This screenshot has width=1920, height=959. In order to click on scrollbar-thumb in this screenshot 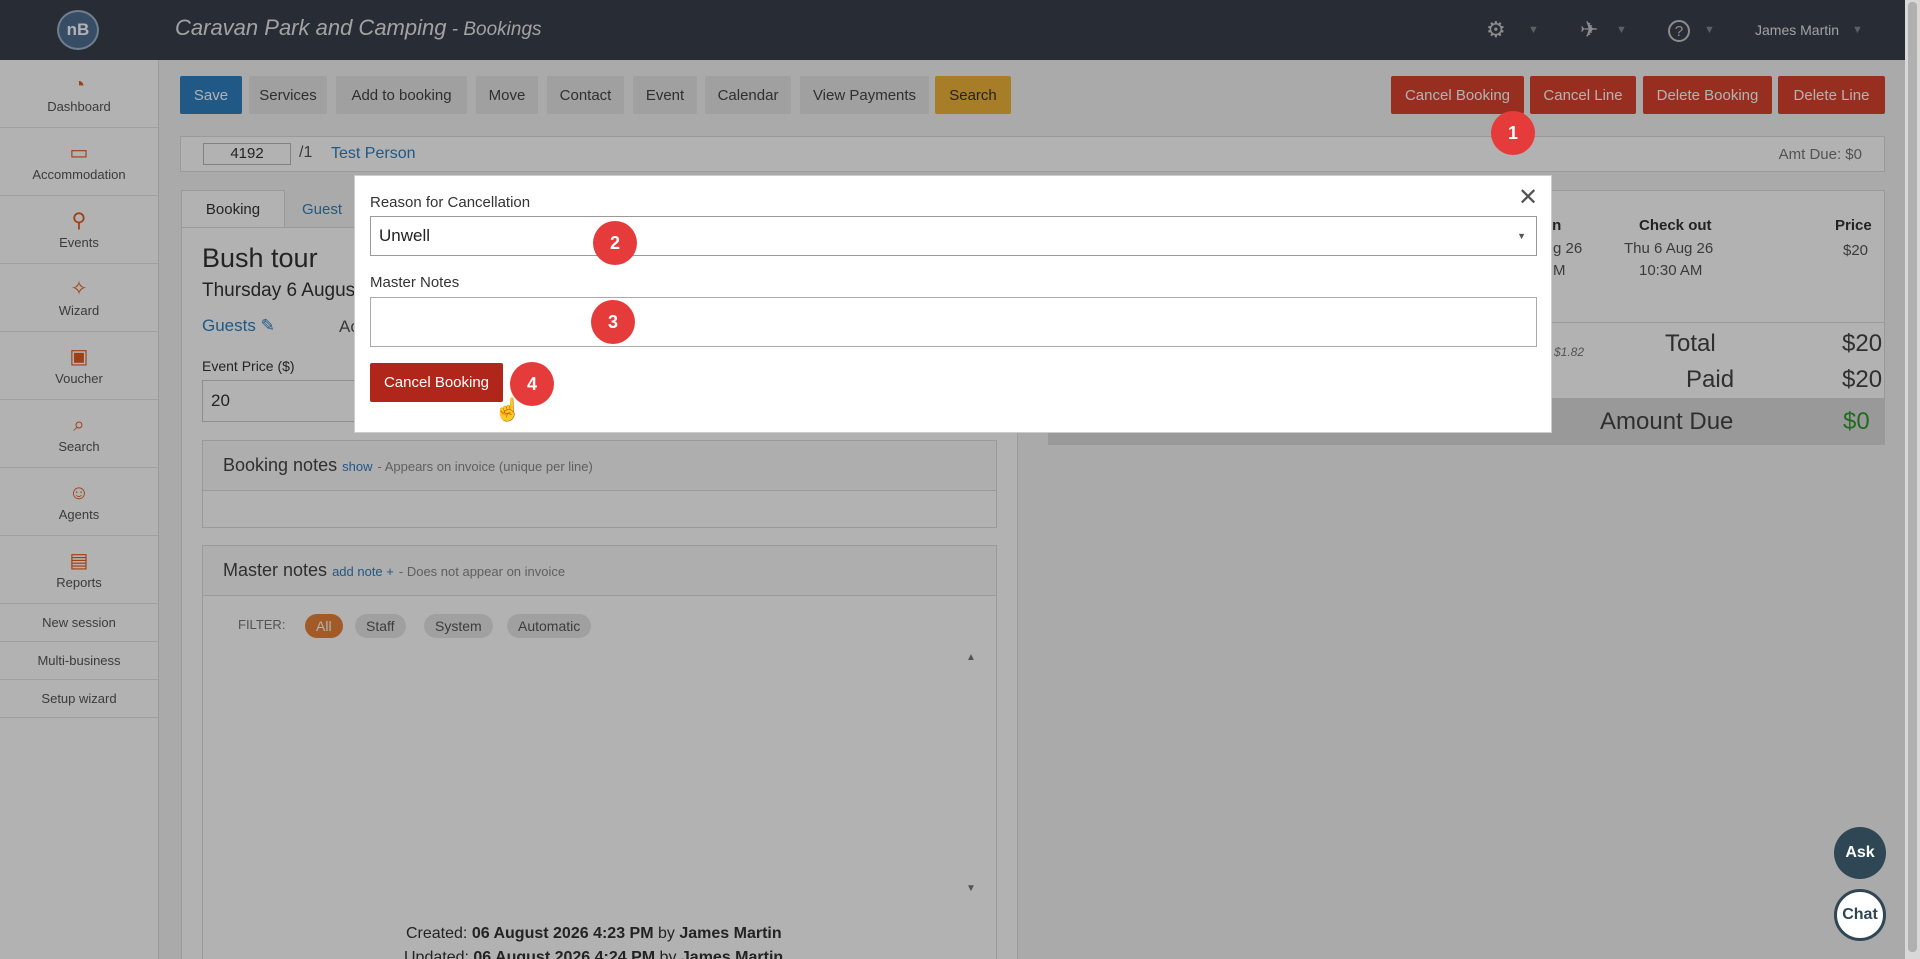, I will do `click(1912, 477)`.